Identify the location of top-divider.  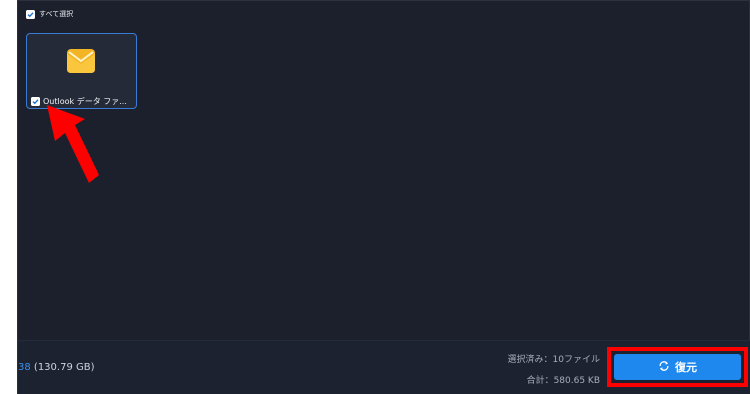
(384, 0).